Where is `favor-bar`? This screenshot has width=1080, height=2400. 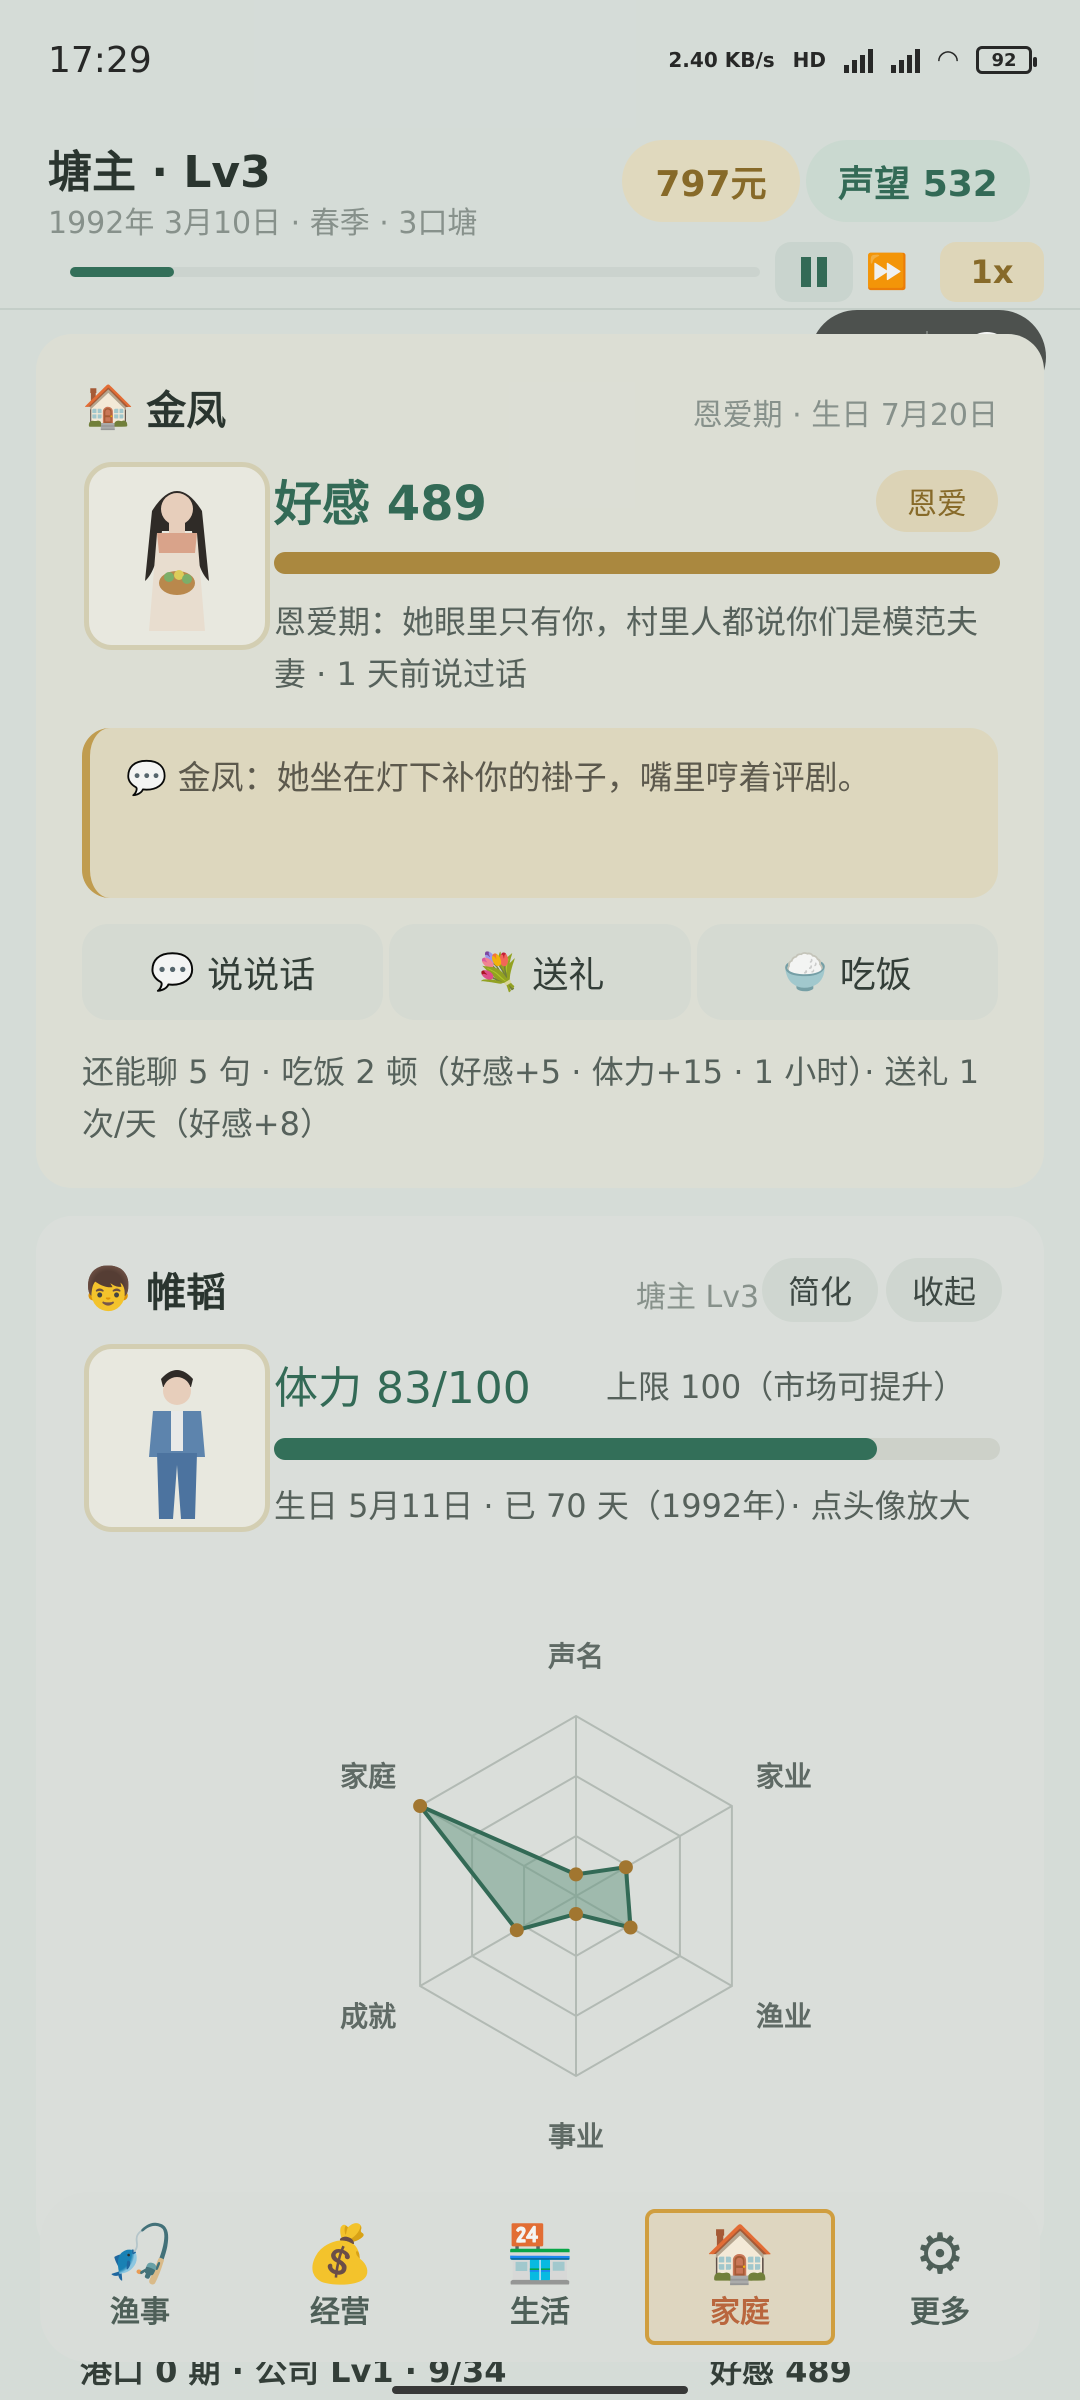 favor-bar is located at coordinates (637, 563).